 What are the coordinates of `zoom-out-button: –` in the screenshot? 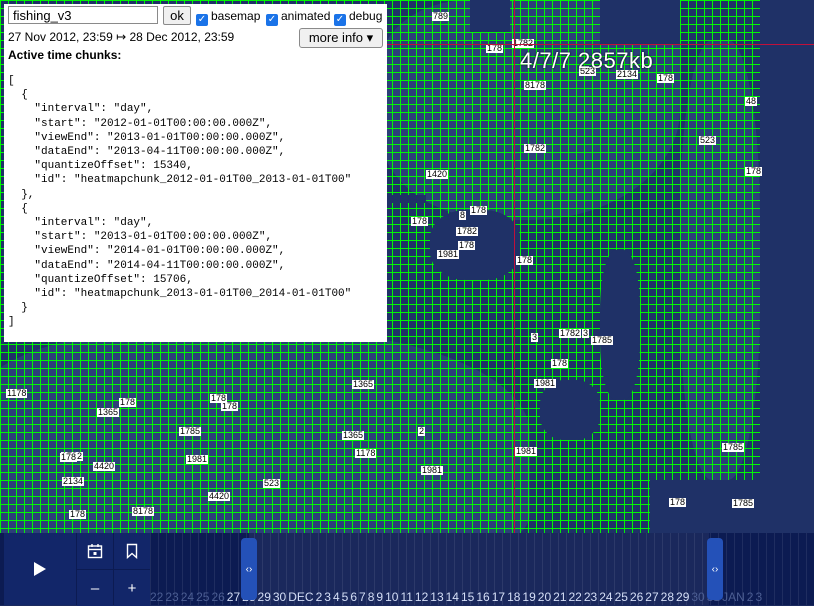 It's located at (95, 588).